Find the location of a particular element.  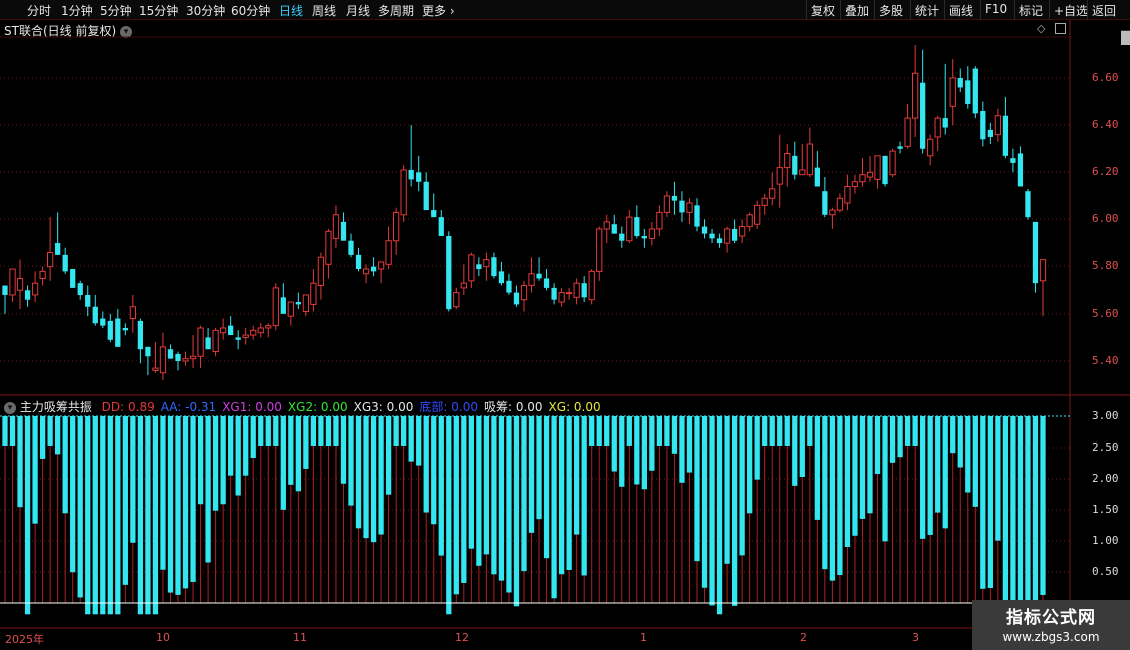

indicator-tick: 2.00 is located at coordinates (1105, 478).